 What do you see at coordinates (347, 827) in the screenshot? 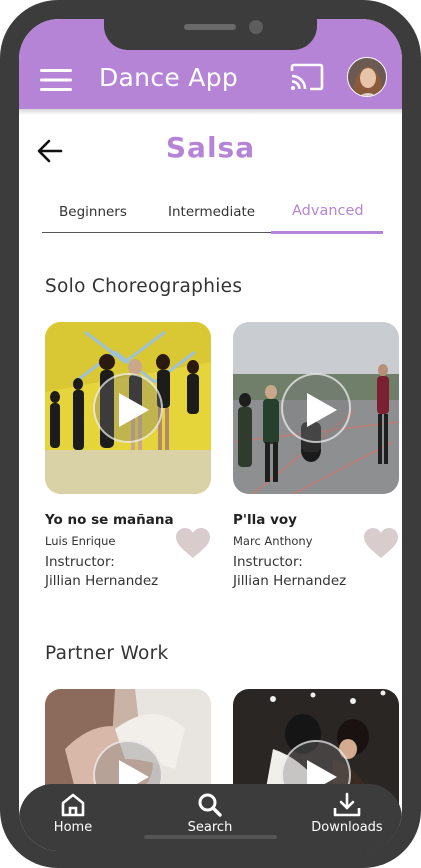
I see `nav-downloads-label: Downloads` at bounding box center [347, 827].